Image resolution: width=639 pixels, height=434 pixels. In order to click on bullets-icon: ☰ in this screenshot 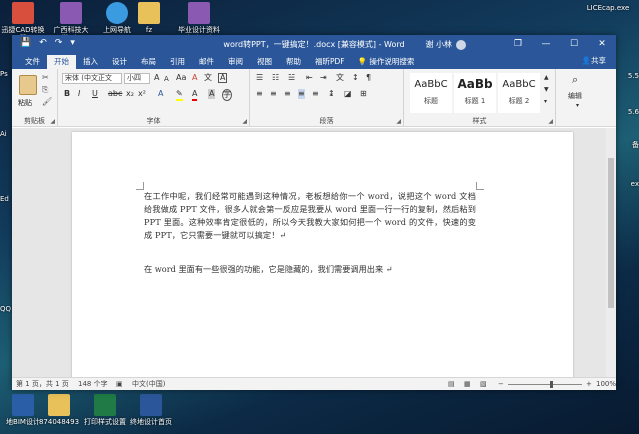, I will do `click(259, 78)`.